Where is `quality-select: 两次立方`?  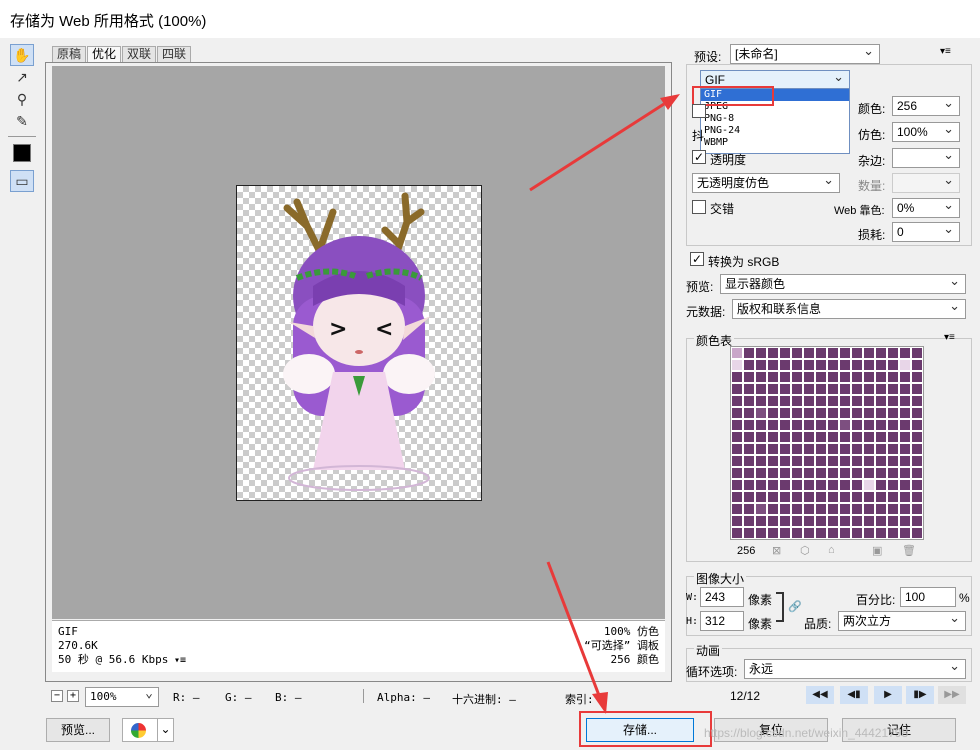
quality-select: 两次立方 is located at coordinates (902, 620).